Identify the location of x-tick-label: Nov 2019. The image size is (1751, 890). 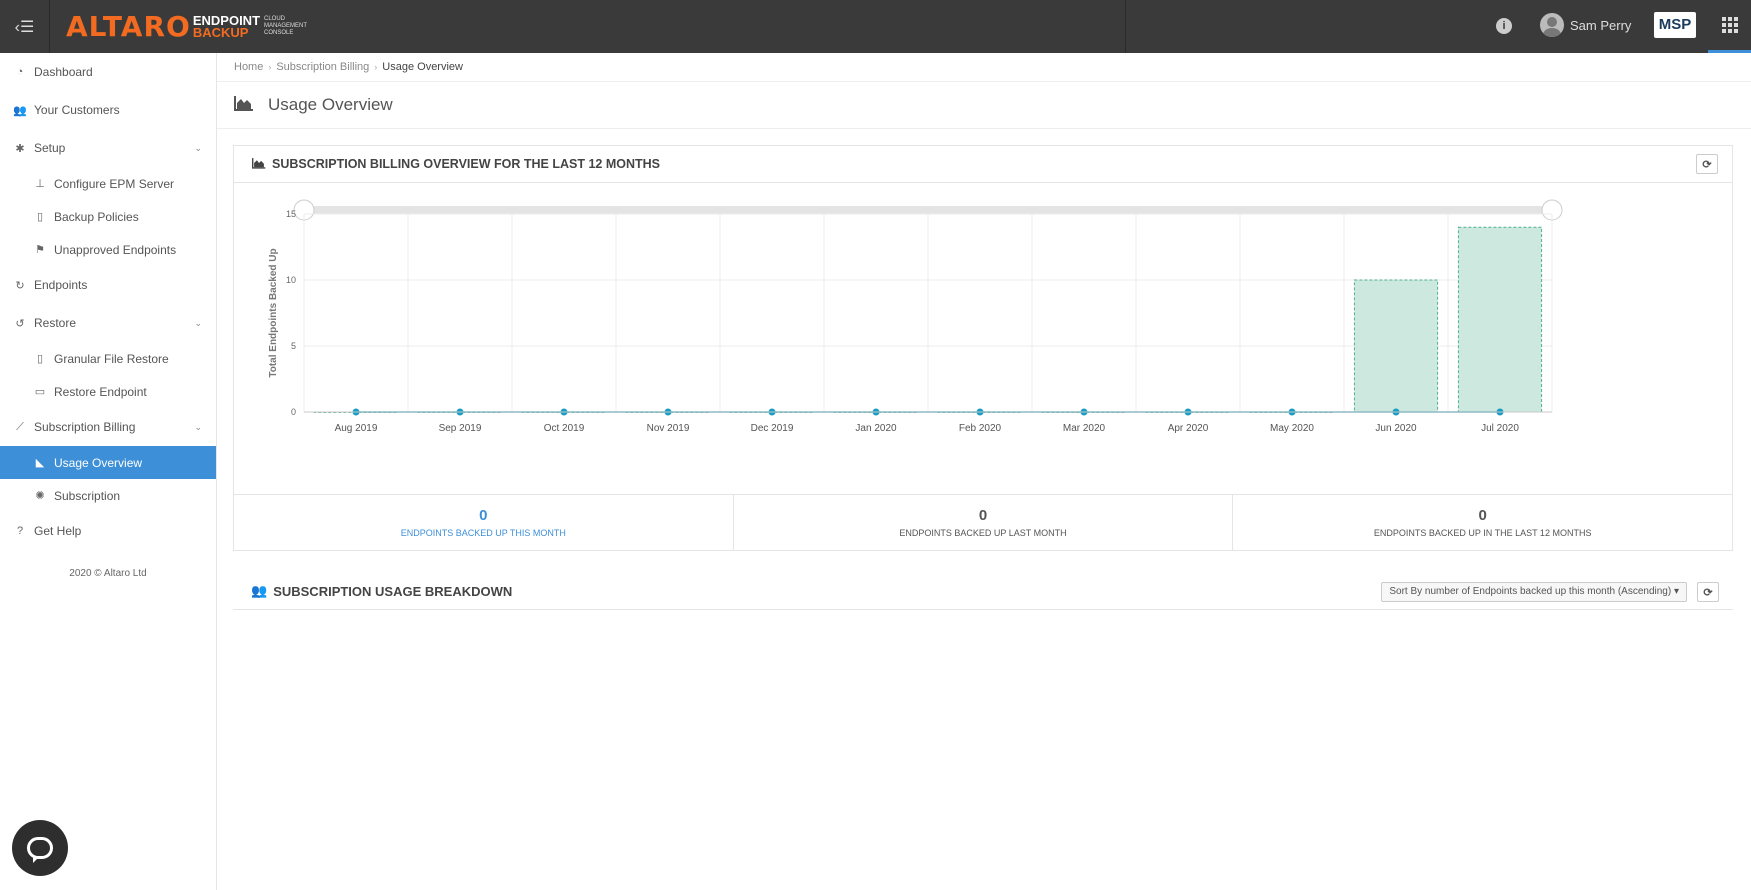
(668, 428).